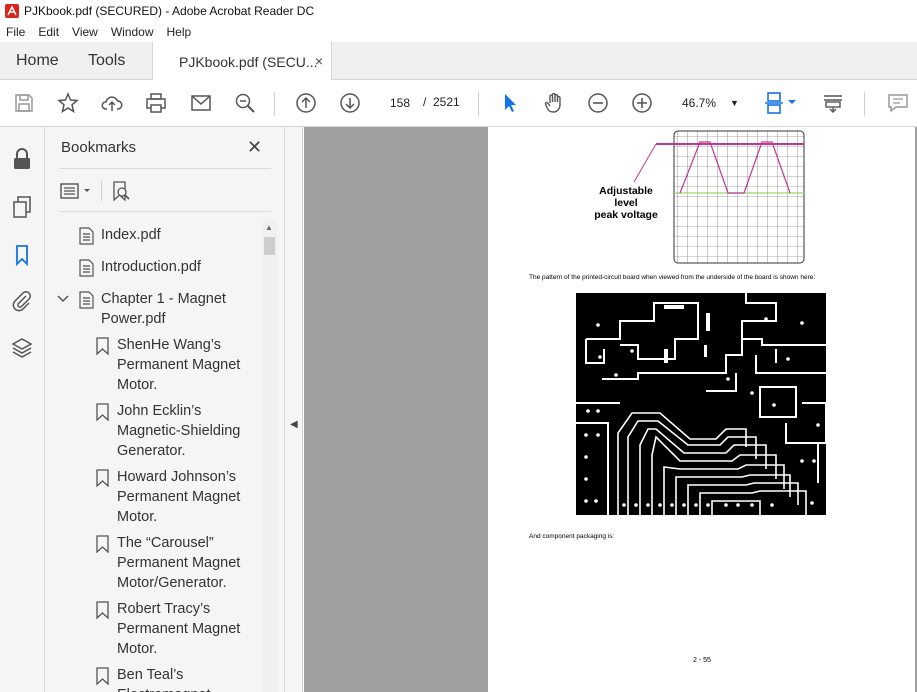  Describe the element at coordinates (642, 103) in the screenshot. I see `zoom-in-icon` at that location.